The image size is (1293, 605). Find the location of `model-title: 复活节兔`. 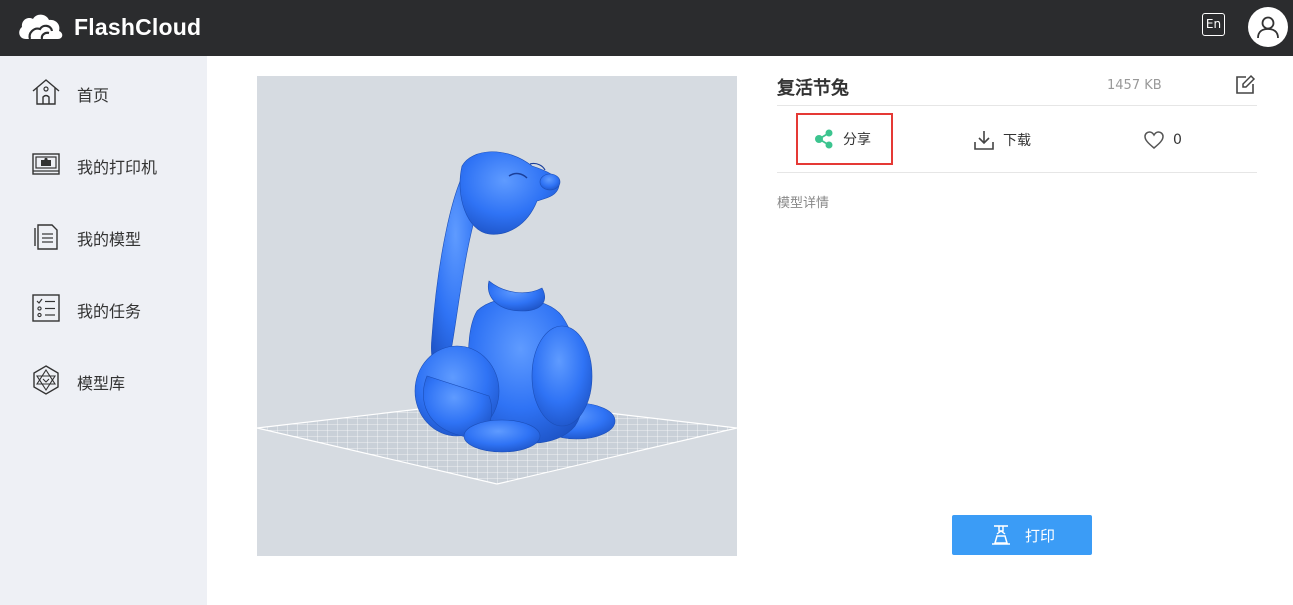

model-title: 复活节兔 is located at coordinates (813, 88).